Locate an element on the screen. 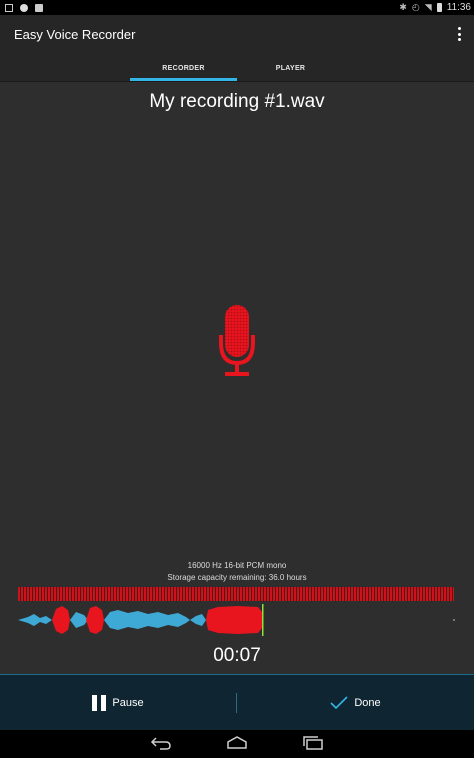  navigation-bar is located at coordinates (237, 744).